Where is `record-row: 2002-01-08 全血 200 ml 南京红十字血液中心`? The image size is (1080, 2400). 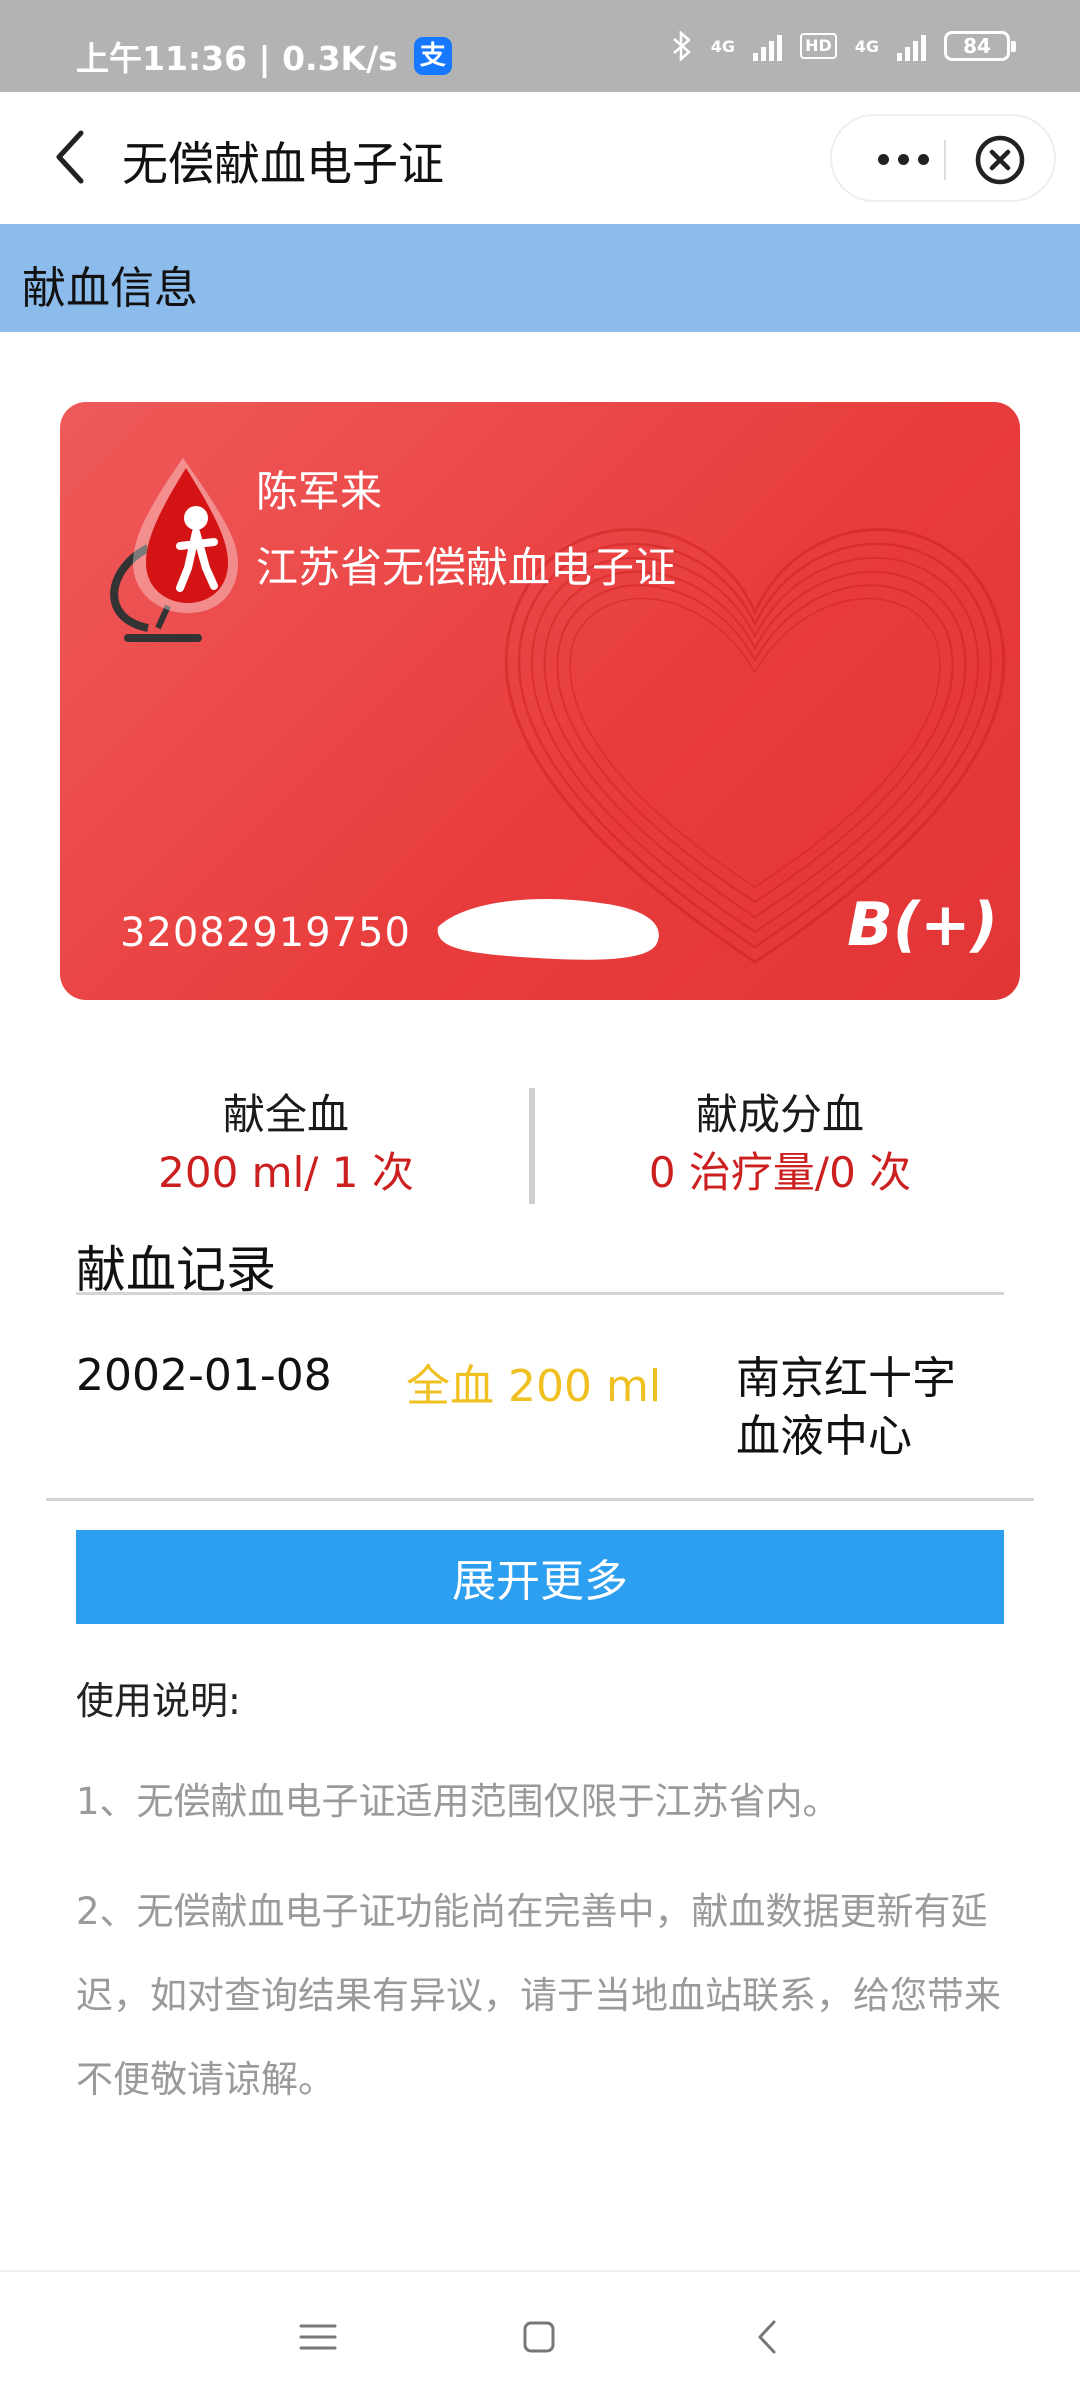 record-row: 2002-01-08 全血 200 ml 南京红十字血液中心 is located at coordinates (556, 1406).